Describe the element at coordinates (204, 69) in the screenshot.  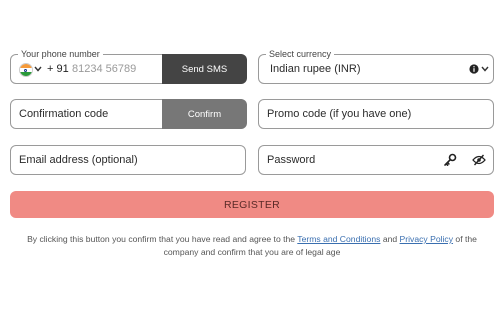
I see `send-sms-button: Send SMS` at that location.